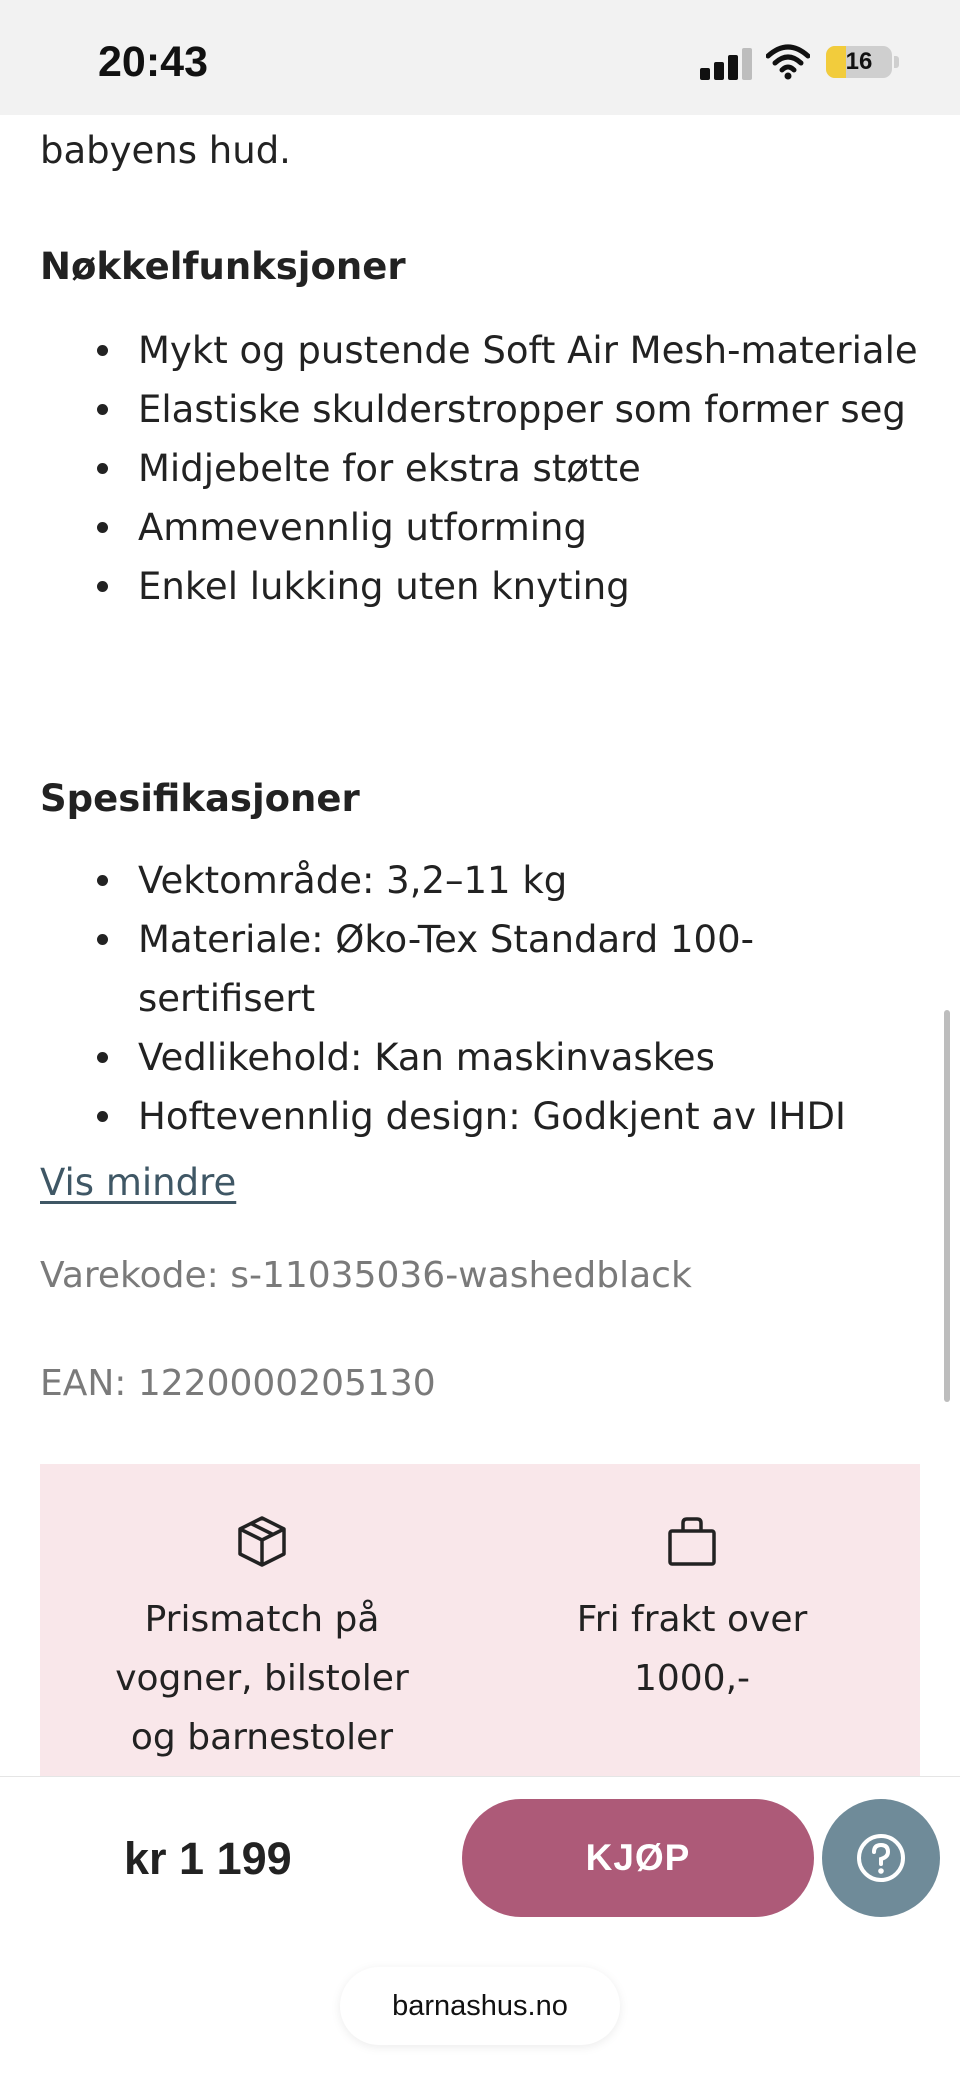 Image resolution: width=960 pixels, height=2078 pixels. What do you see at coordinates (480, 2006) in the screenshot?
I see `address-bar: barnashus.no` at bounding box center [480, 2006].